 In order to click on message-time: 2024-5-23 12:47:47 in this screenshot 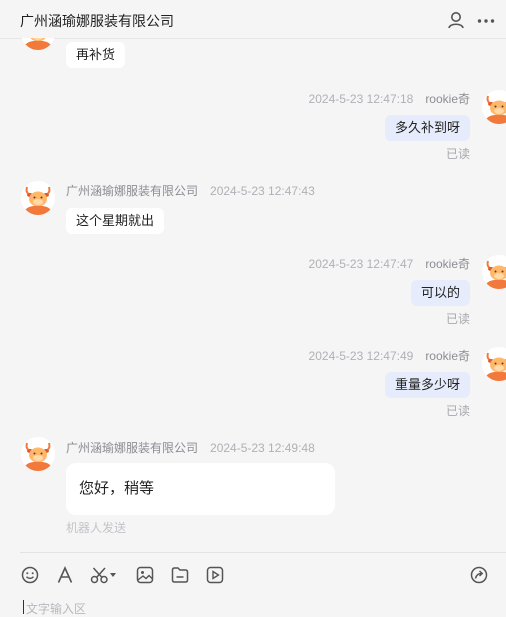, I will do `click(361, 264)`.